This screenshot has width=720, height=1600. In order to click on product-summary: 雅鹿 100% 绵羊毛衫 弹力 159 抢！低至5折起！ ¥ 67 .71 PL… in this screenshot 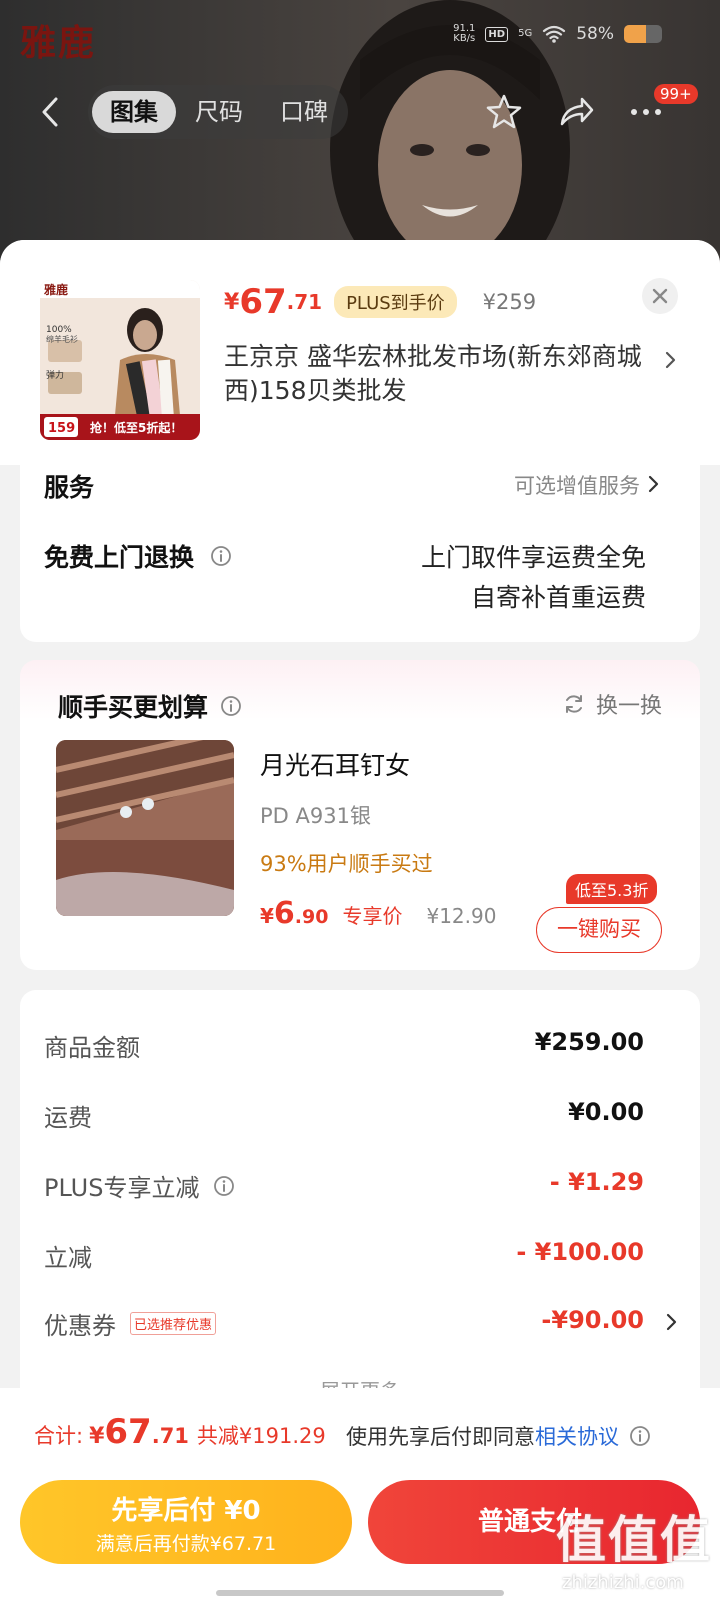, I will do `click(360, 352)`.